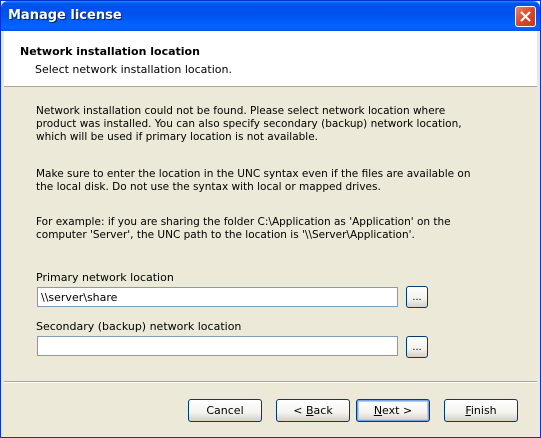 This screenshot has height=438, width=541. Describe the element at coordinates (217, 346) in the screenshot. I see `secondary-location-input` at that location.